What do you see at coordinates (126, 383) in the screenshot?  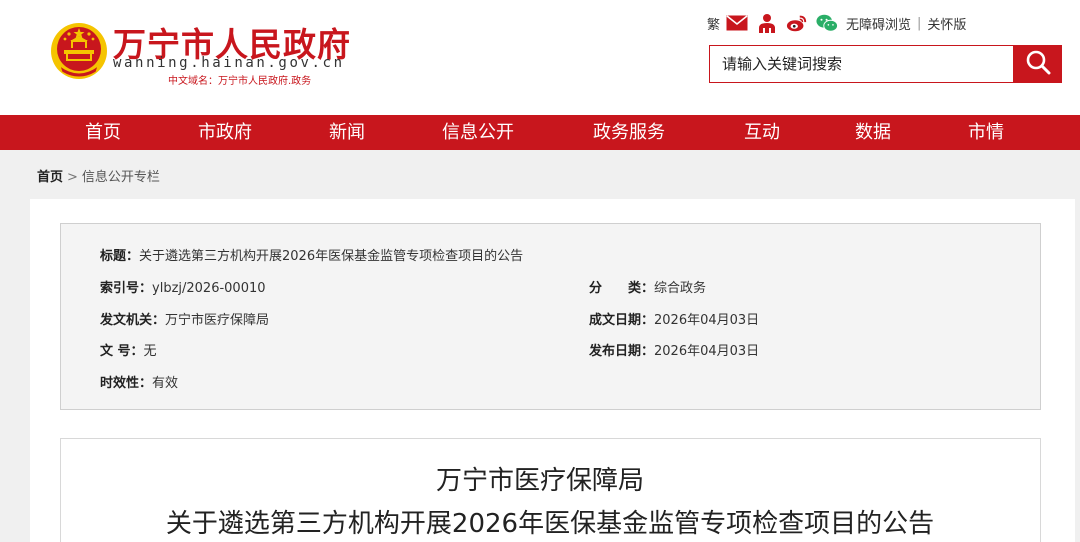 I see `meta-validity-label: 时效性：` at bounding box center [126, 383].